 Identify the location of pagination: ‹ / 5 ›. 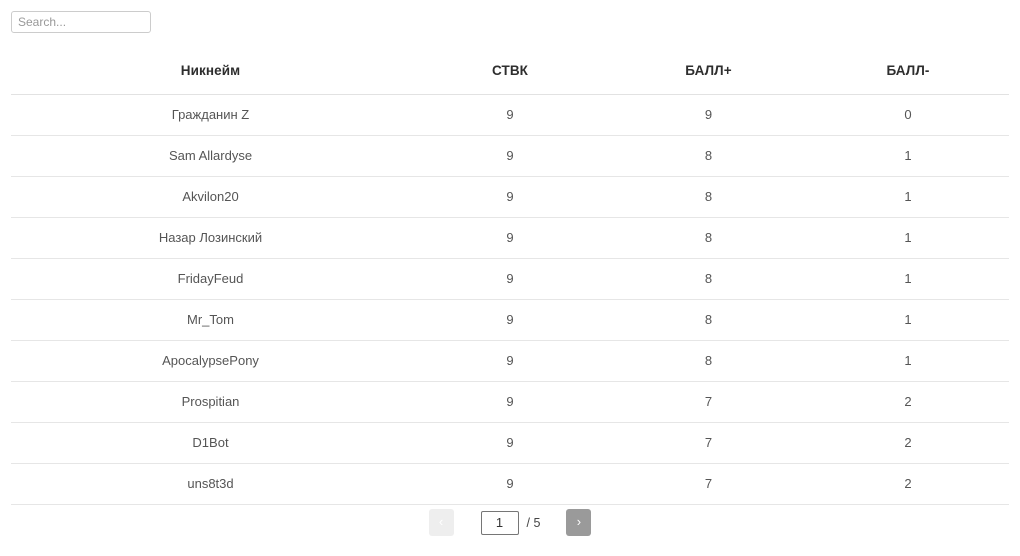
(510, 522).